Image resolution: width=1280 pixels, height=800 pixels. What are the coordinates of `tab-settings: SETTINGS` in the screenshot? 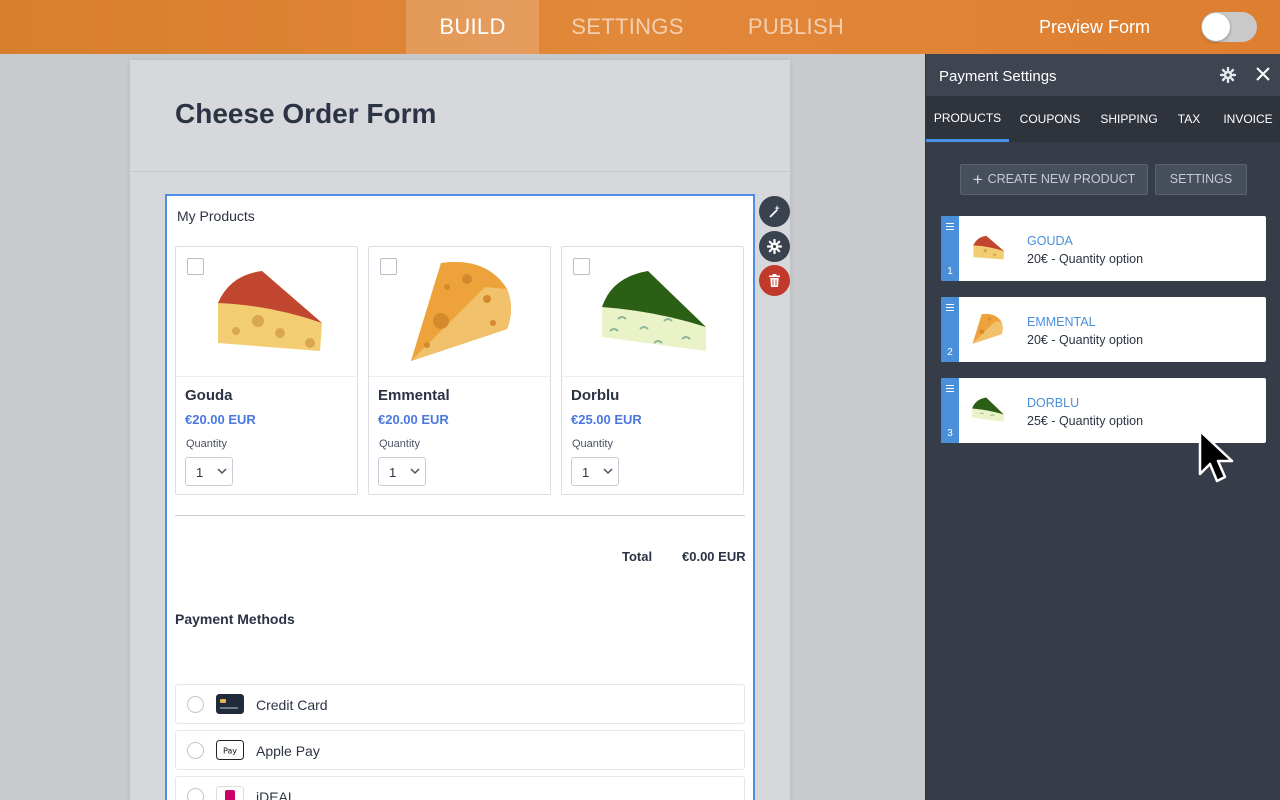 It's located at (627, 27).